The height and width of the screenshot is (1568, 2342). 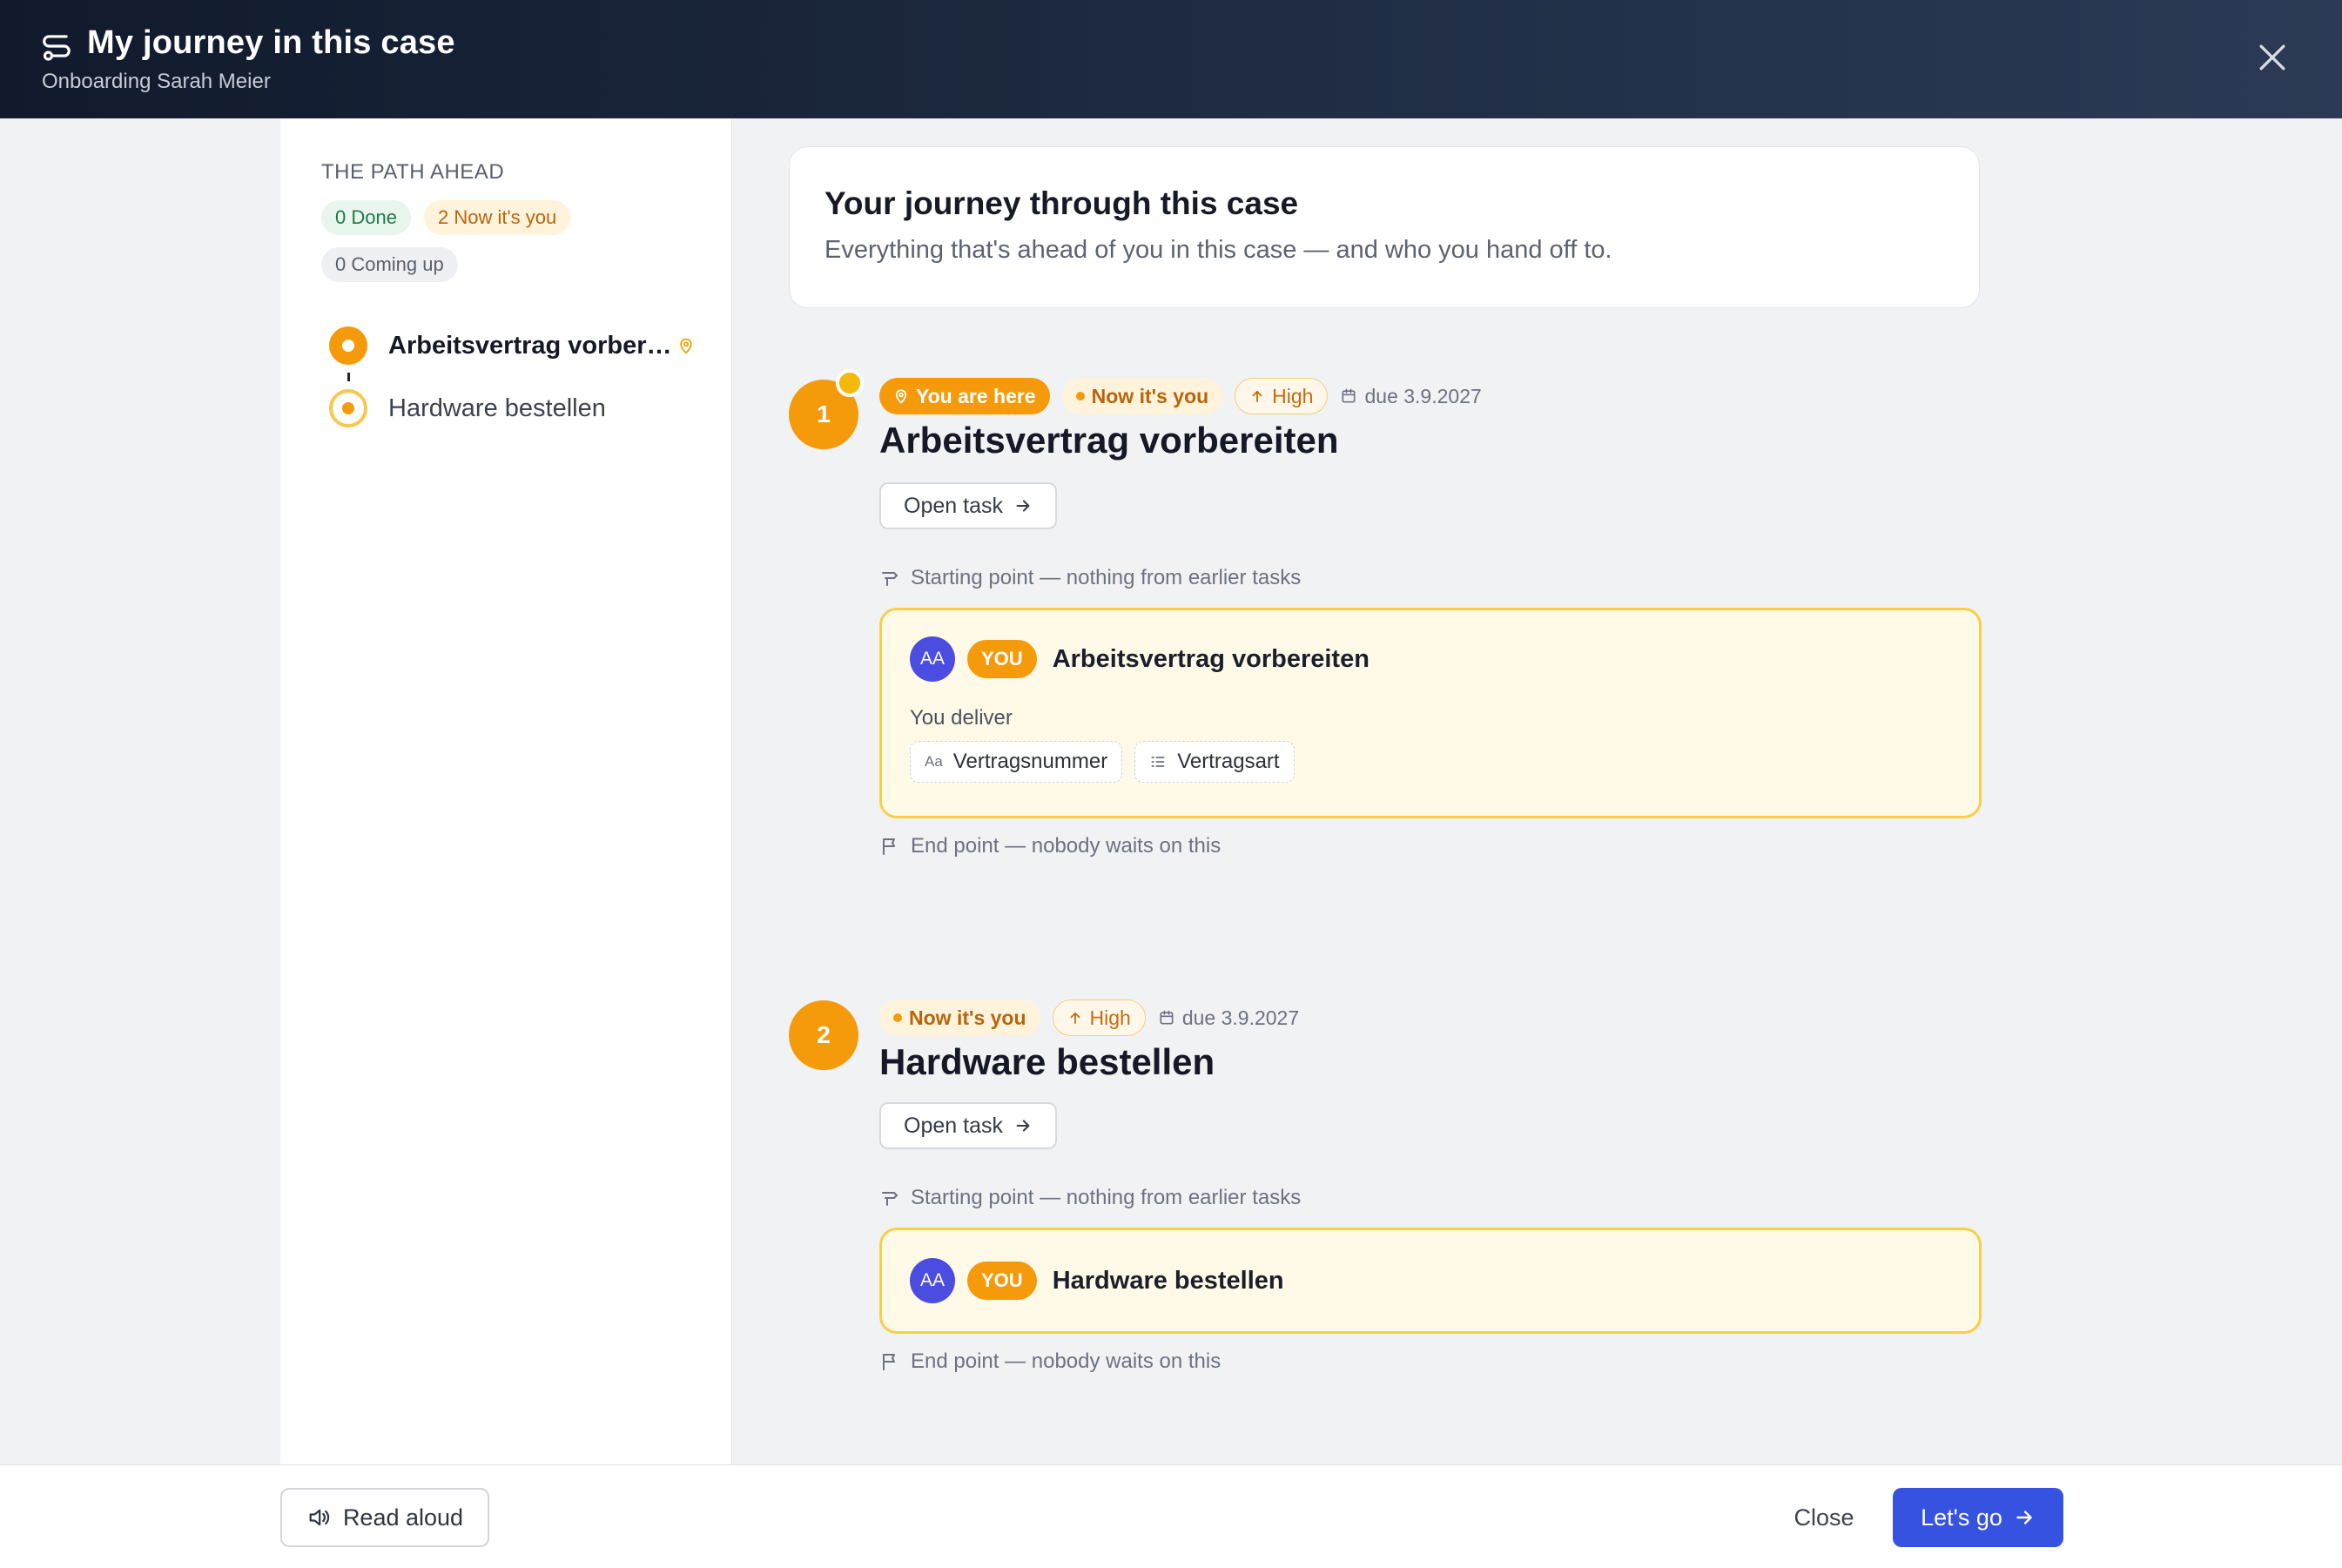 What do you see at coordinates (1062, 203) in the screenshot?
I see `intro-title: Your journey through this case` at bounding box center [1062, 203].